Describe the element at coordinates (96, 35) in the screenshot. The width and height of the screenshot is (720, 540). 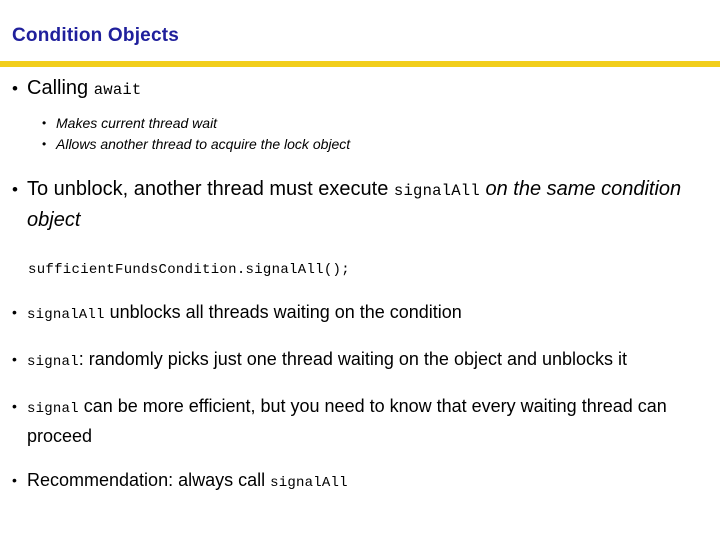
I see `page-title: Condition Objects` at that location.